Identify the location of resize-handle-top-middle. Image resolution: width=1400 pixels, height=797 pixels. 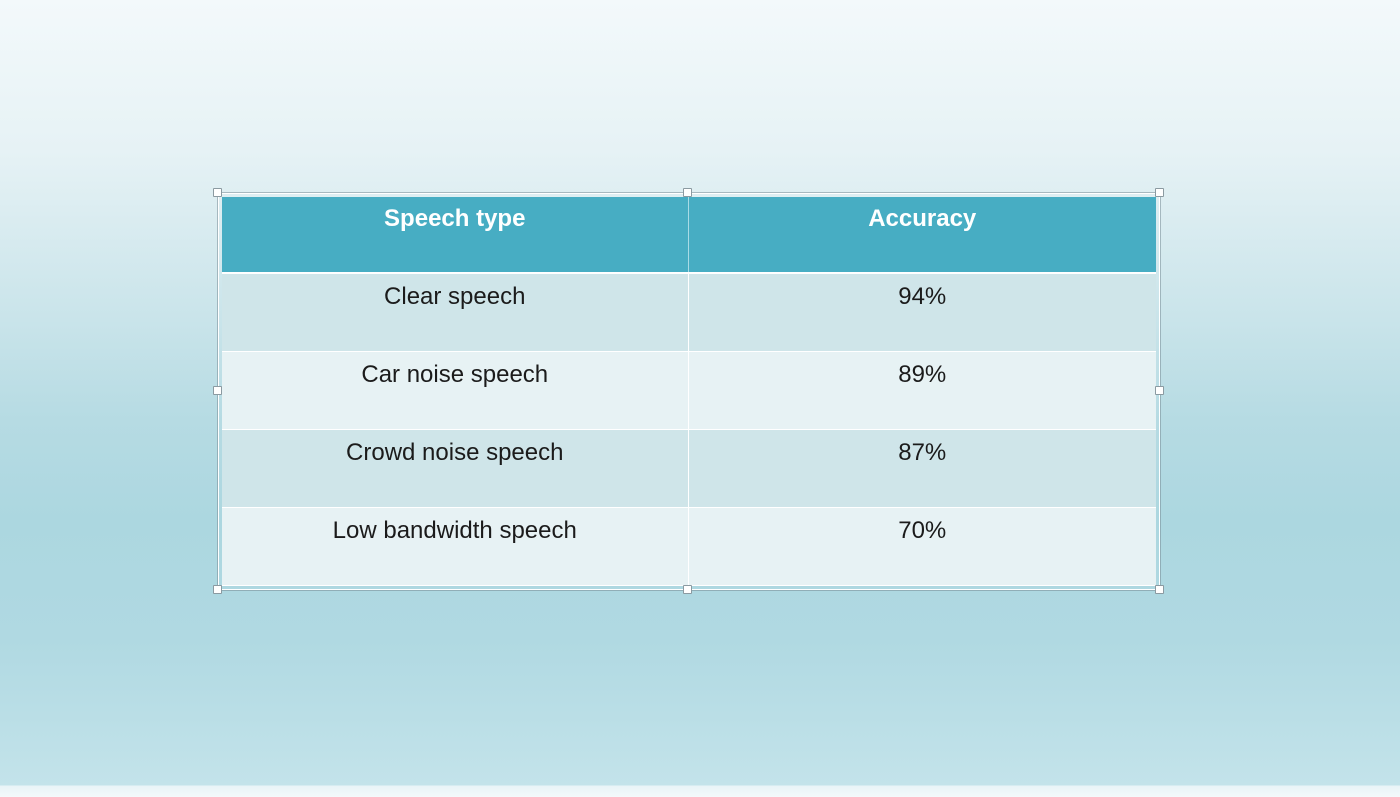
(687, 192).